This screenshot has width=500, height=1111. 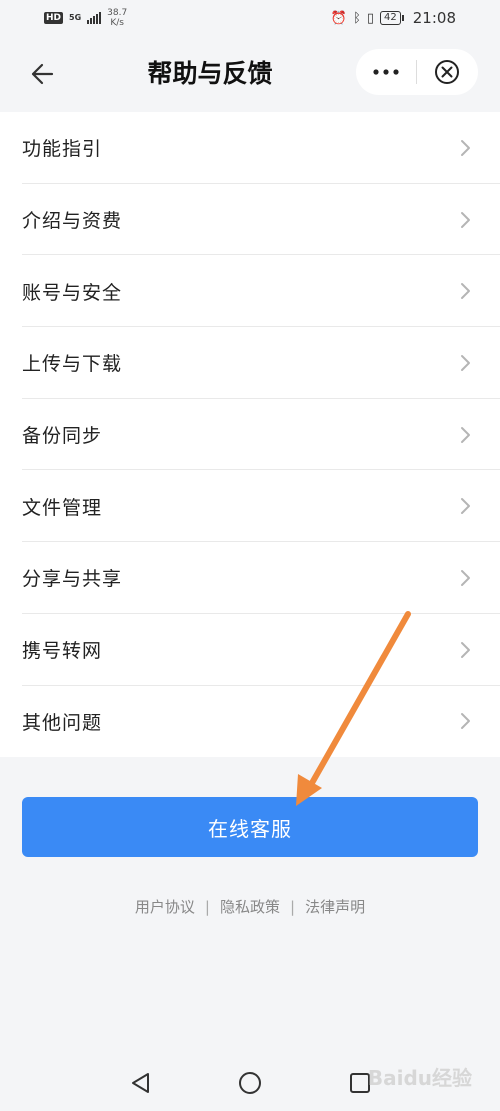 I want to click on menu-item-upload-download: 上传与下载, so click(x=250, y=363).